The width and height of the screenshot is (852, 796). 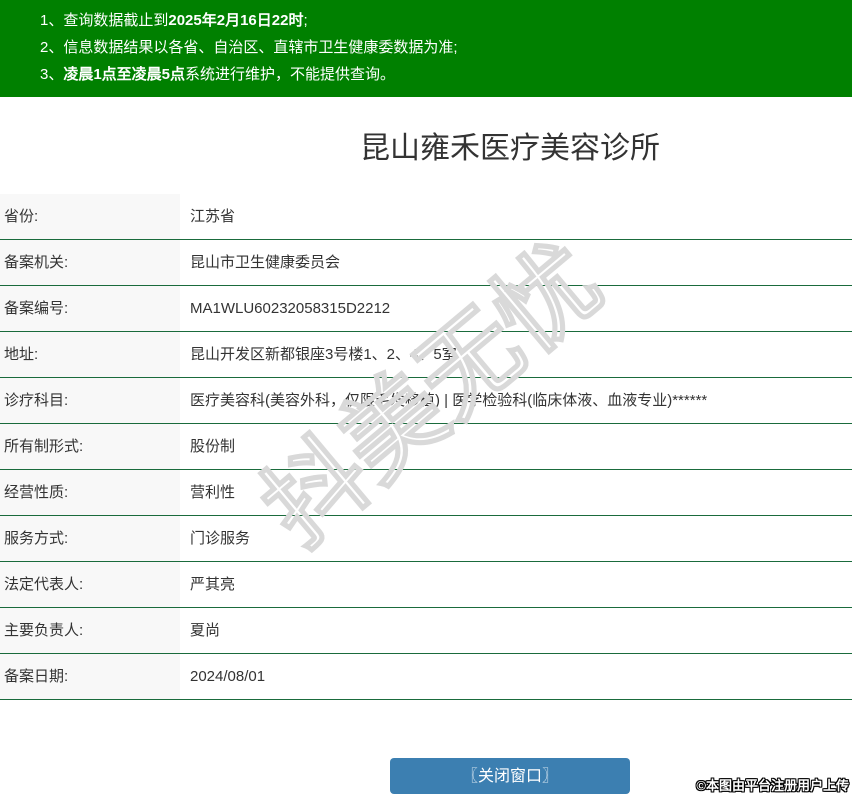 I want to click on notice-text: ;, so click(x=305, y=20).